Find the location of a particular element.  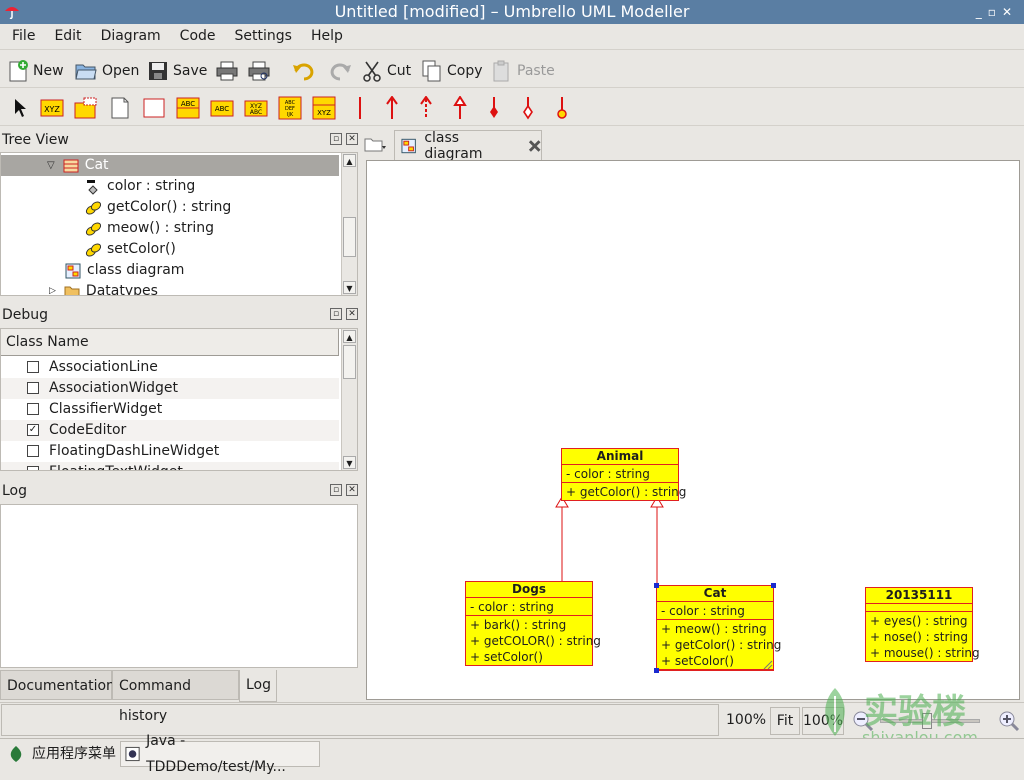

attributes-section: - color : string is located at coordinates (620, 474).